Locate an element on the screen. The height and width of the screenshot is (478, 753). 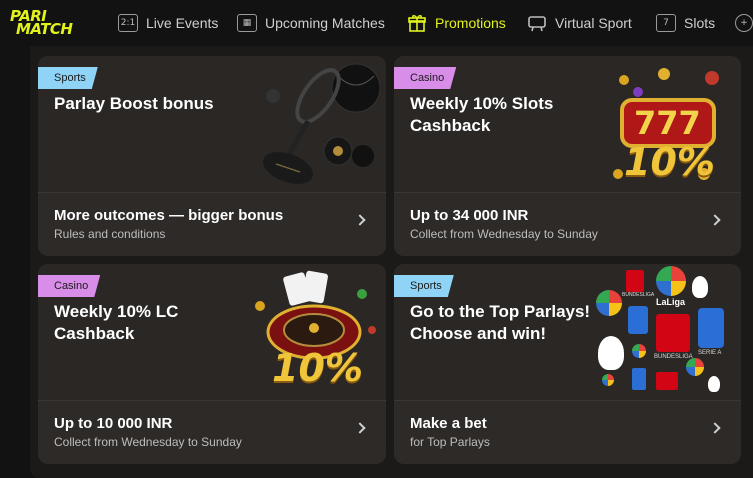
nav-item-promotions: Promotions is located at coordinates (456, 23).